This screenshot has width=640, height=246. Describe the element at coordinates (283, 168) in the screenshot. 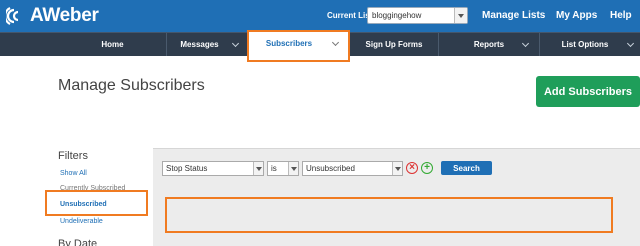

I see `operator-select: is` at that location.